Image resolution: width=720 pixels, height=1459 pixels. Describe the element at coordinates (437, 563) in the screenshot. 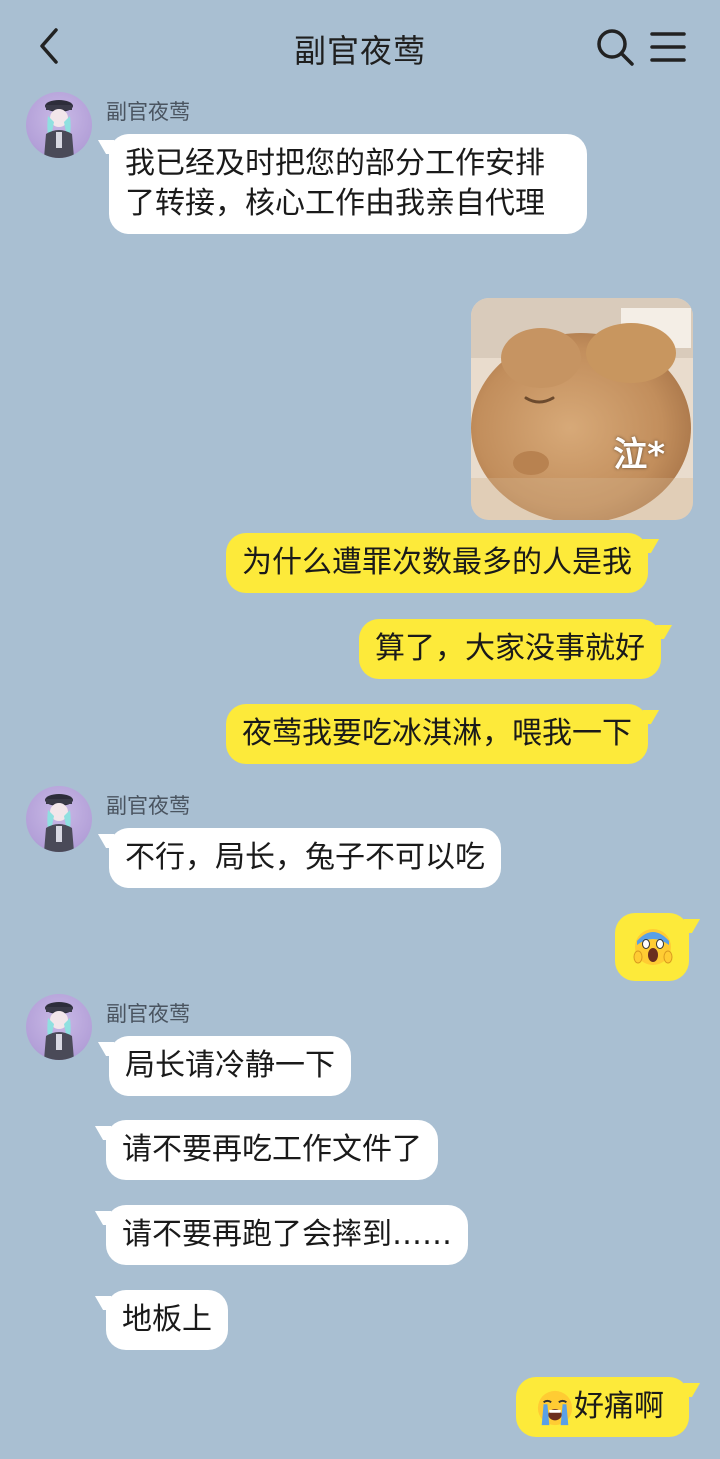

I see `message-bubble: 为什么遭罪次数最多的人是我` at that location.